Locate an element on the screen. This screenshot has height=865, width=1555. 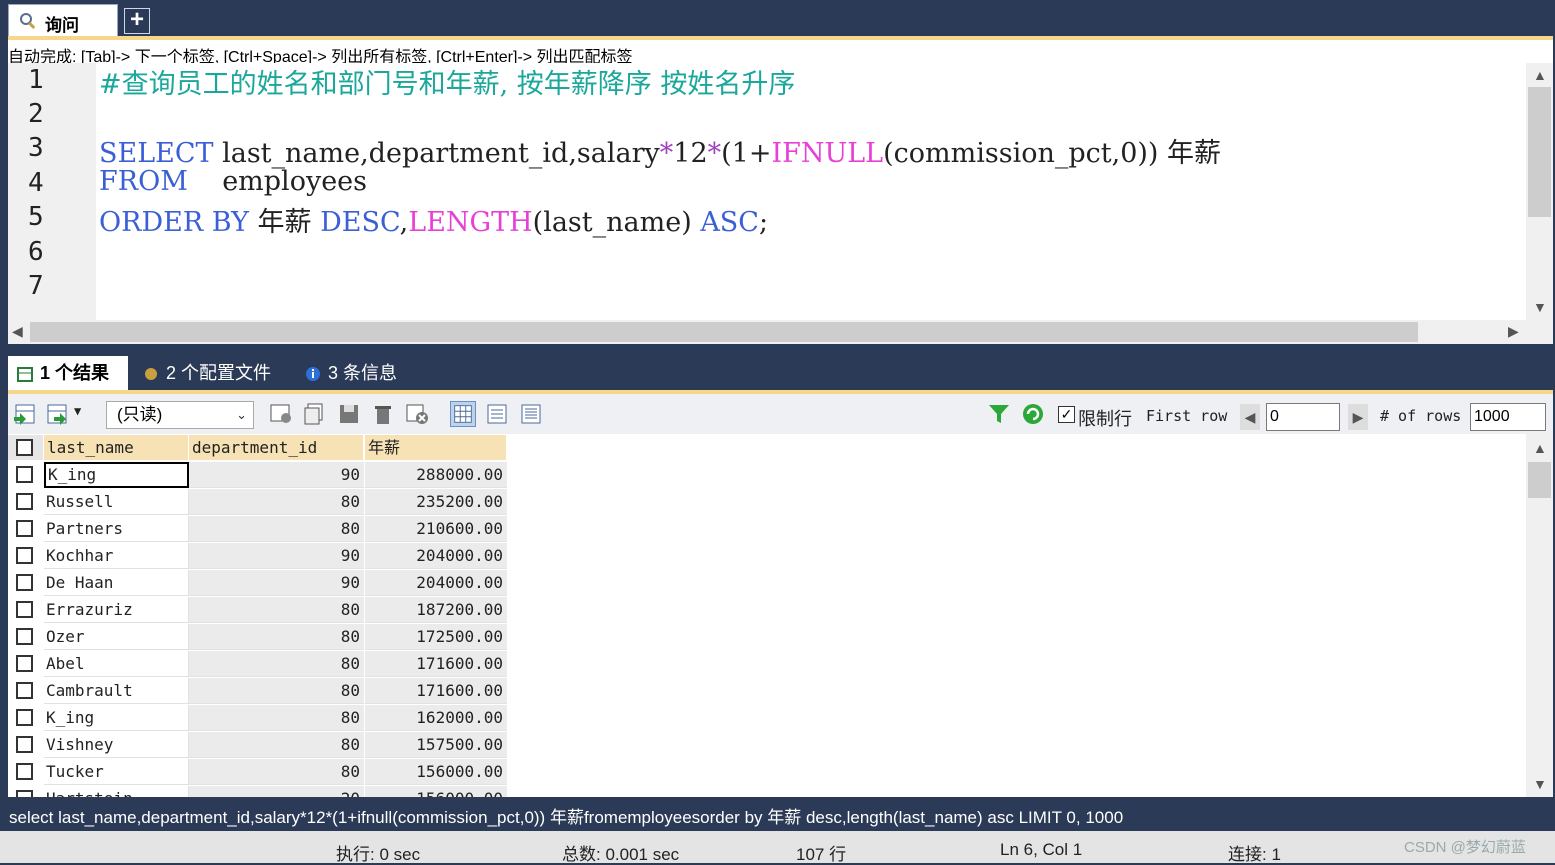
select-all-checkbox is located at coordinates (24, 447).